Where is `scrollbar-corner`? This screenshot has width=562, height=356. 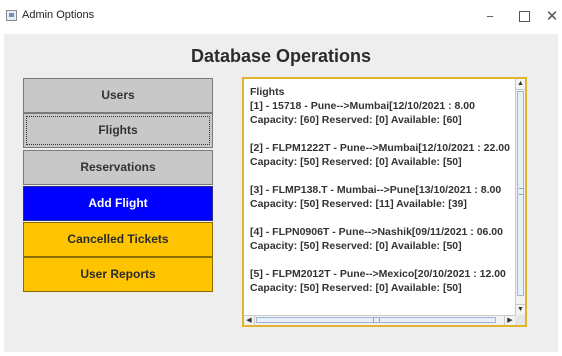
scrollbar-corner is located at coordinates (520, 320).